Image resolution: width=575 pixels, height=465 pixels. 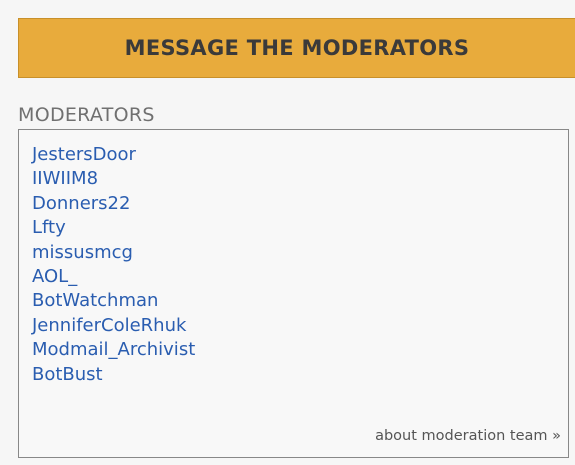 What do you see at coordinates (113, 155) in the screenshot?
I see `moderator-link: JestersDoor` at bounding box center [113, 155].